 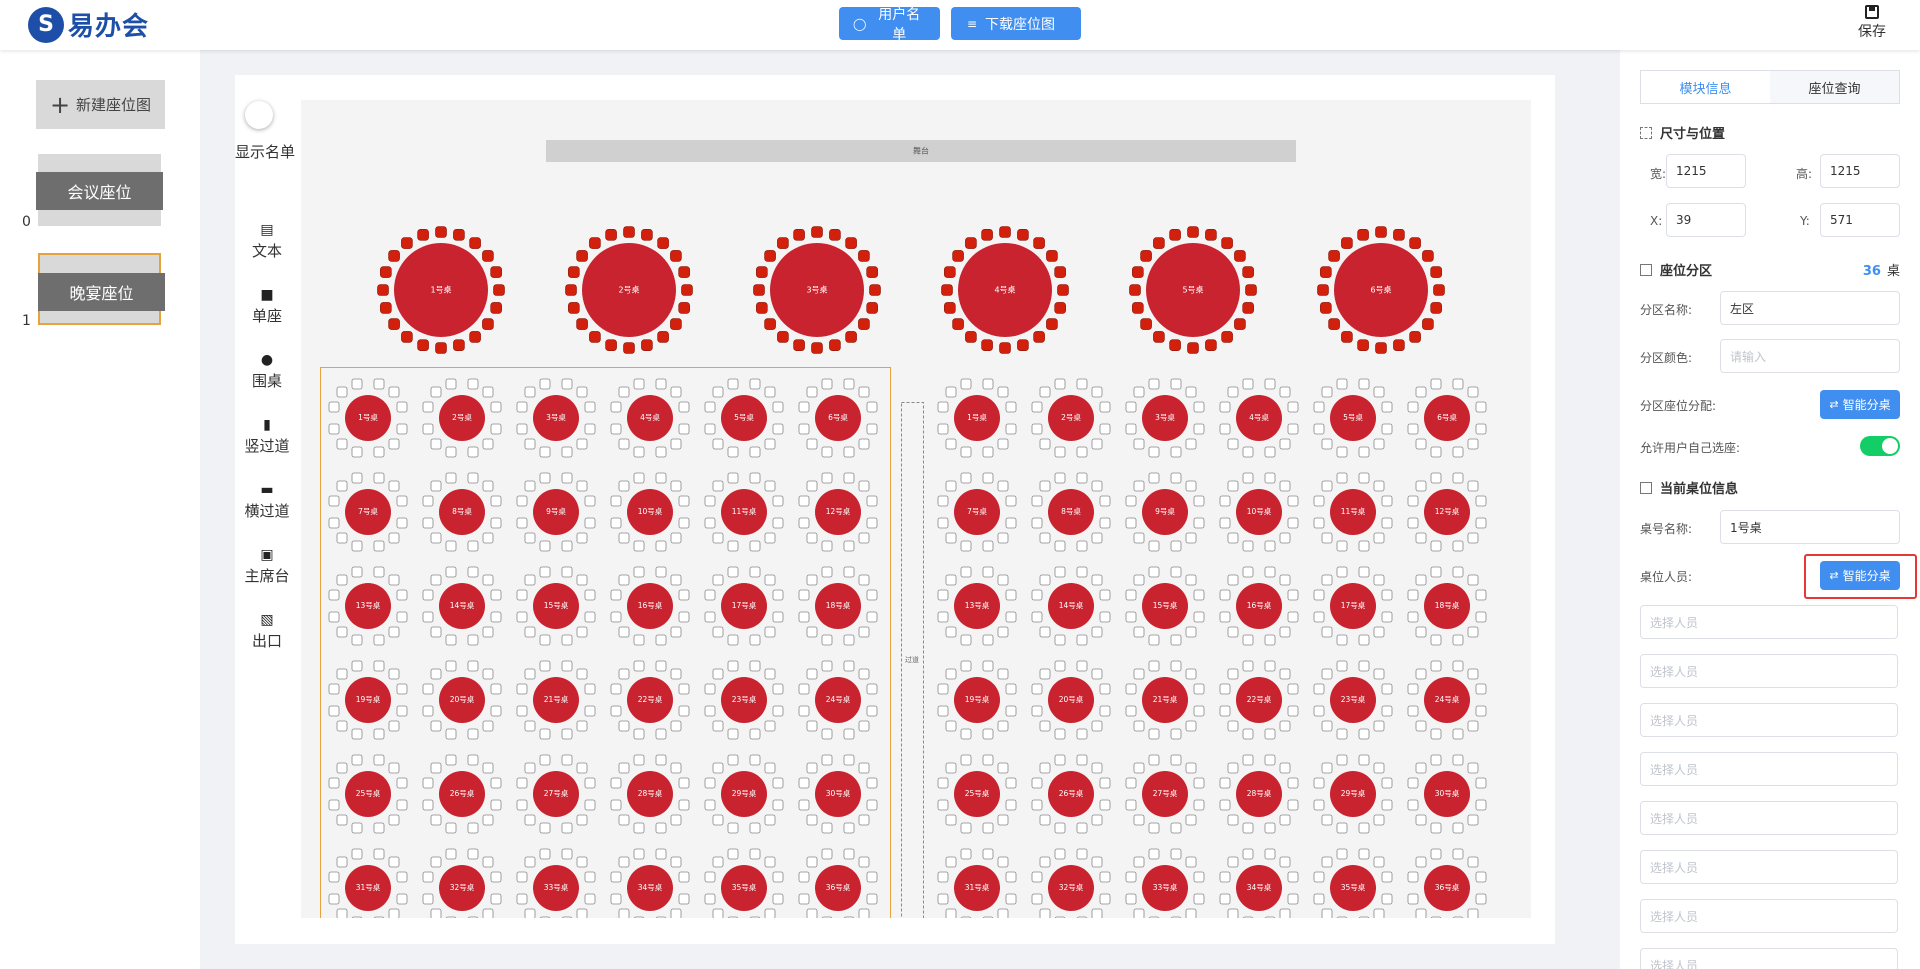 I want to click on tool-text: ▤ 文本, so click(x=267, y=241).